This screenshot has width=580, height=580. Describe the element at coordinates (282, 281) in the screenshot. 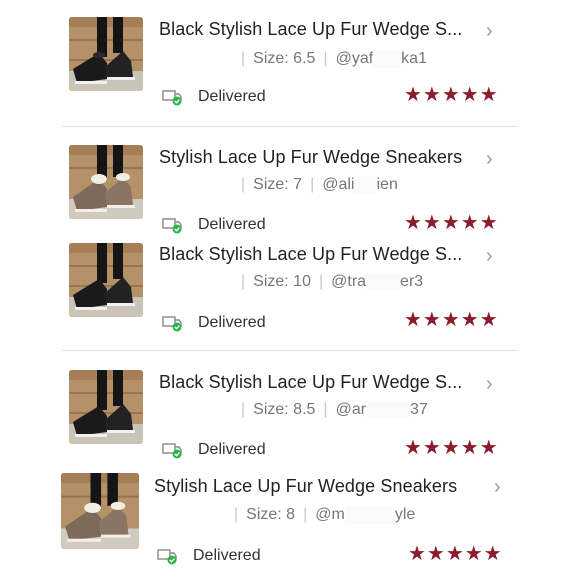

I see `size-label: Size: 10` at that location.